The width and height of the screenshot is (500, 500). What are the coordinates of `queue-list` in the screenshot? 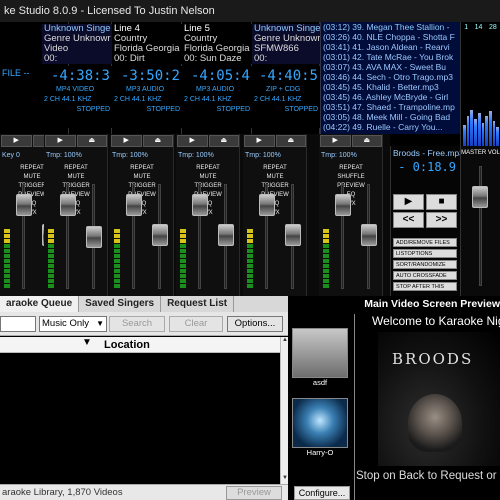 It's located at (140, 418).